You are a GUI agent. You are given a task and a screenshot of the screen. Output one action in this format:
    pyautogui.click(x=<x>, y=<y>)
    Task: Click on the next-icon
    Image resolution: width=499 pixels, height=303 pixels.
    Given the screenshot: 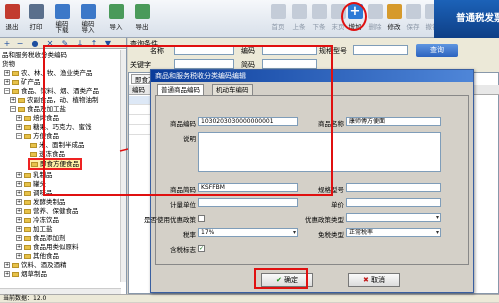 What is the action you would take?
    pyautogui.click(x=319, y=11)
    